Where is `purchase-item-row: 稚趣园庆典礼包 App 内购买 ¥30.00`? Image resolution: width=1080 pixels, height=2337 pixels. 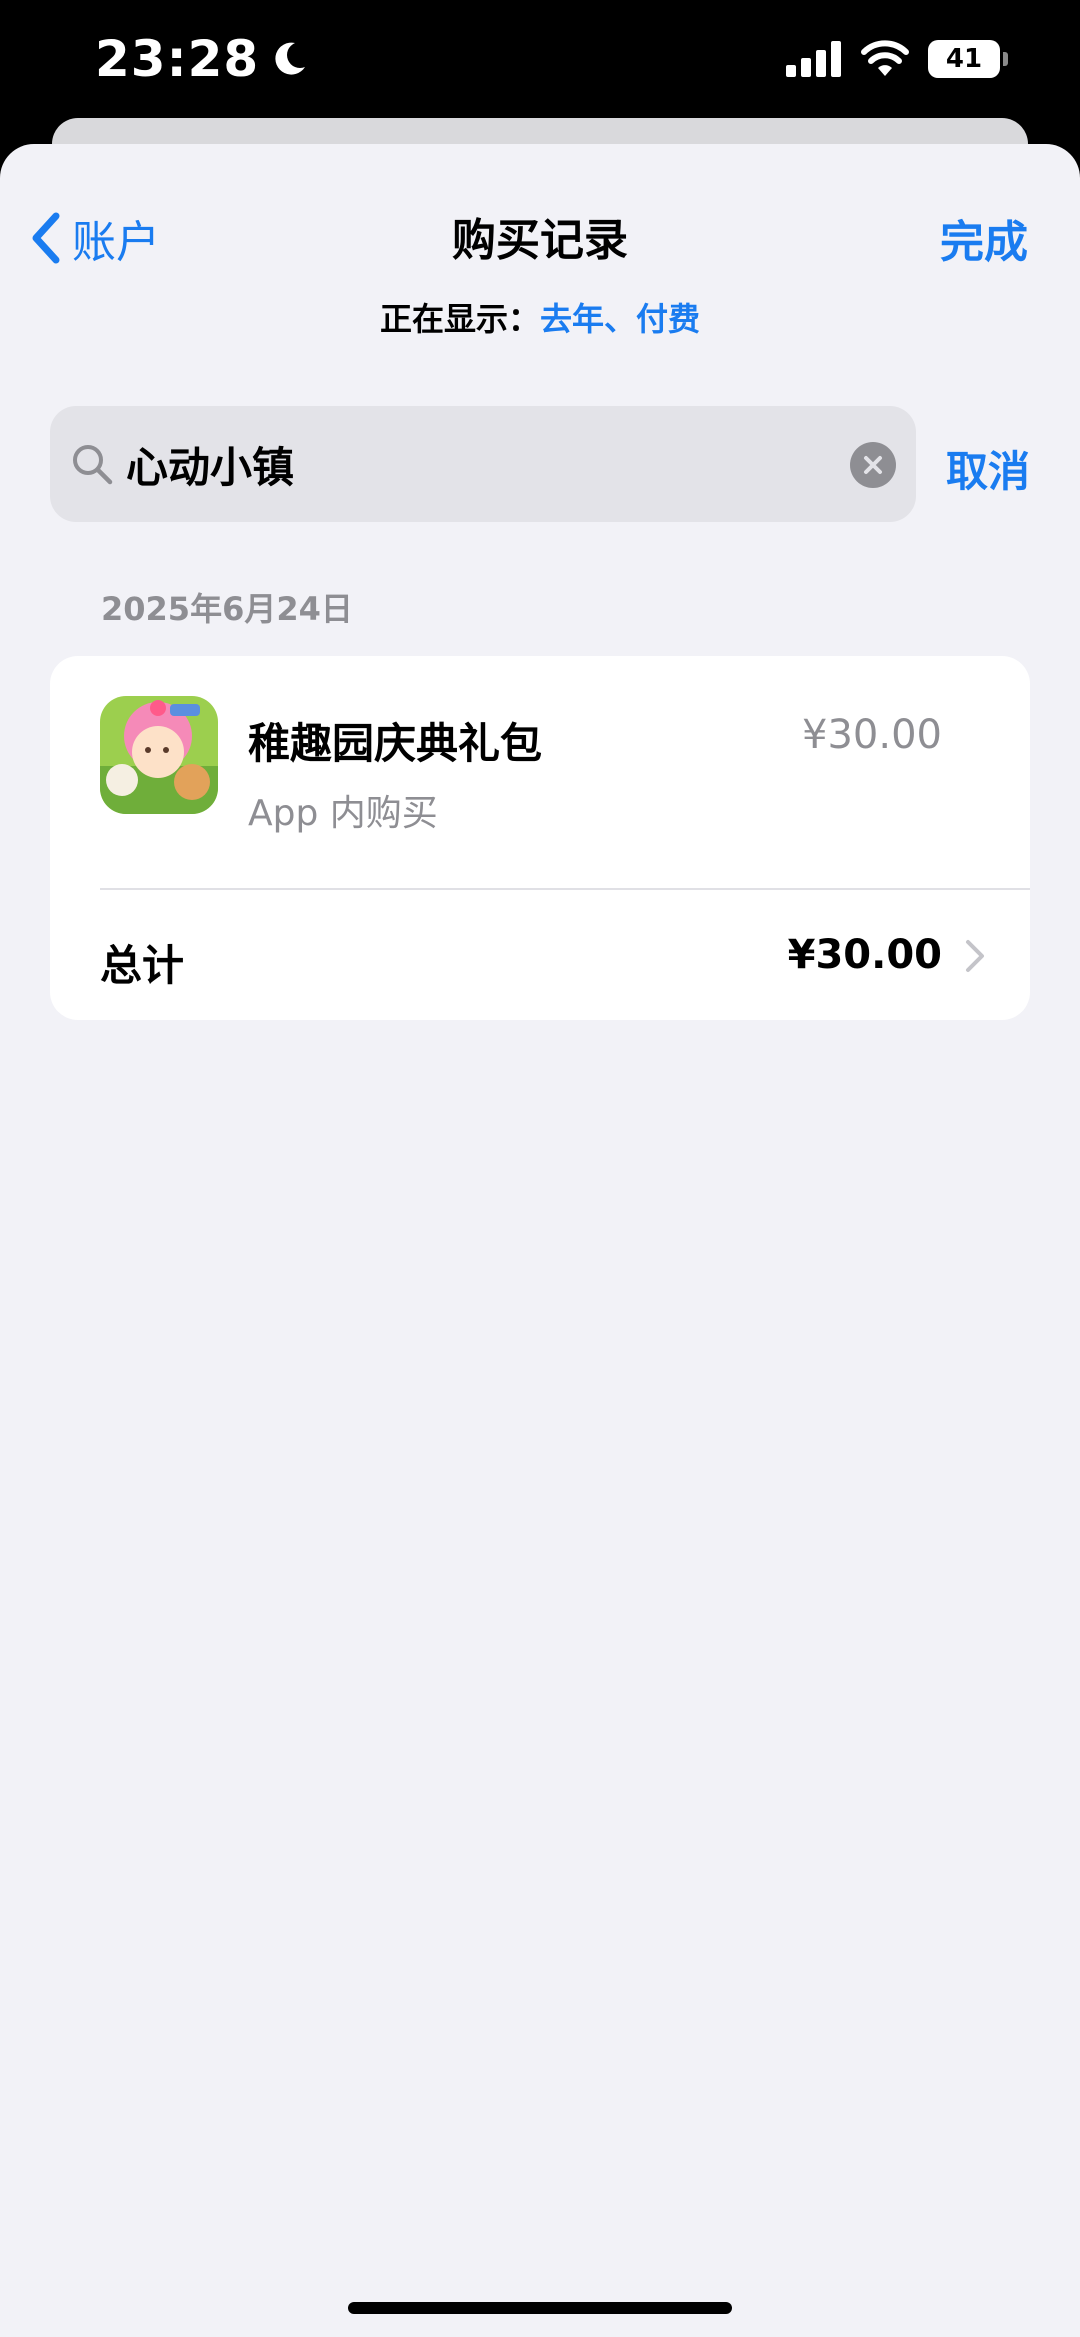 purchase-item-row: 稚趣园庆典礼包 App 内购买 ¥30.00 is located at coordinates (540, 772).